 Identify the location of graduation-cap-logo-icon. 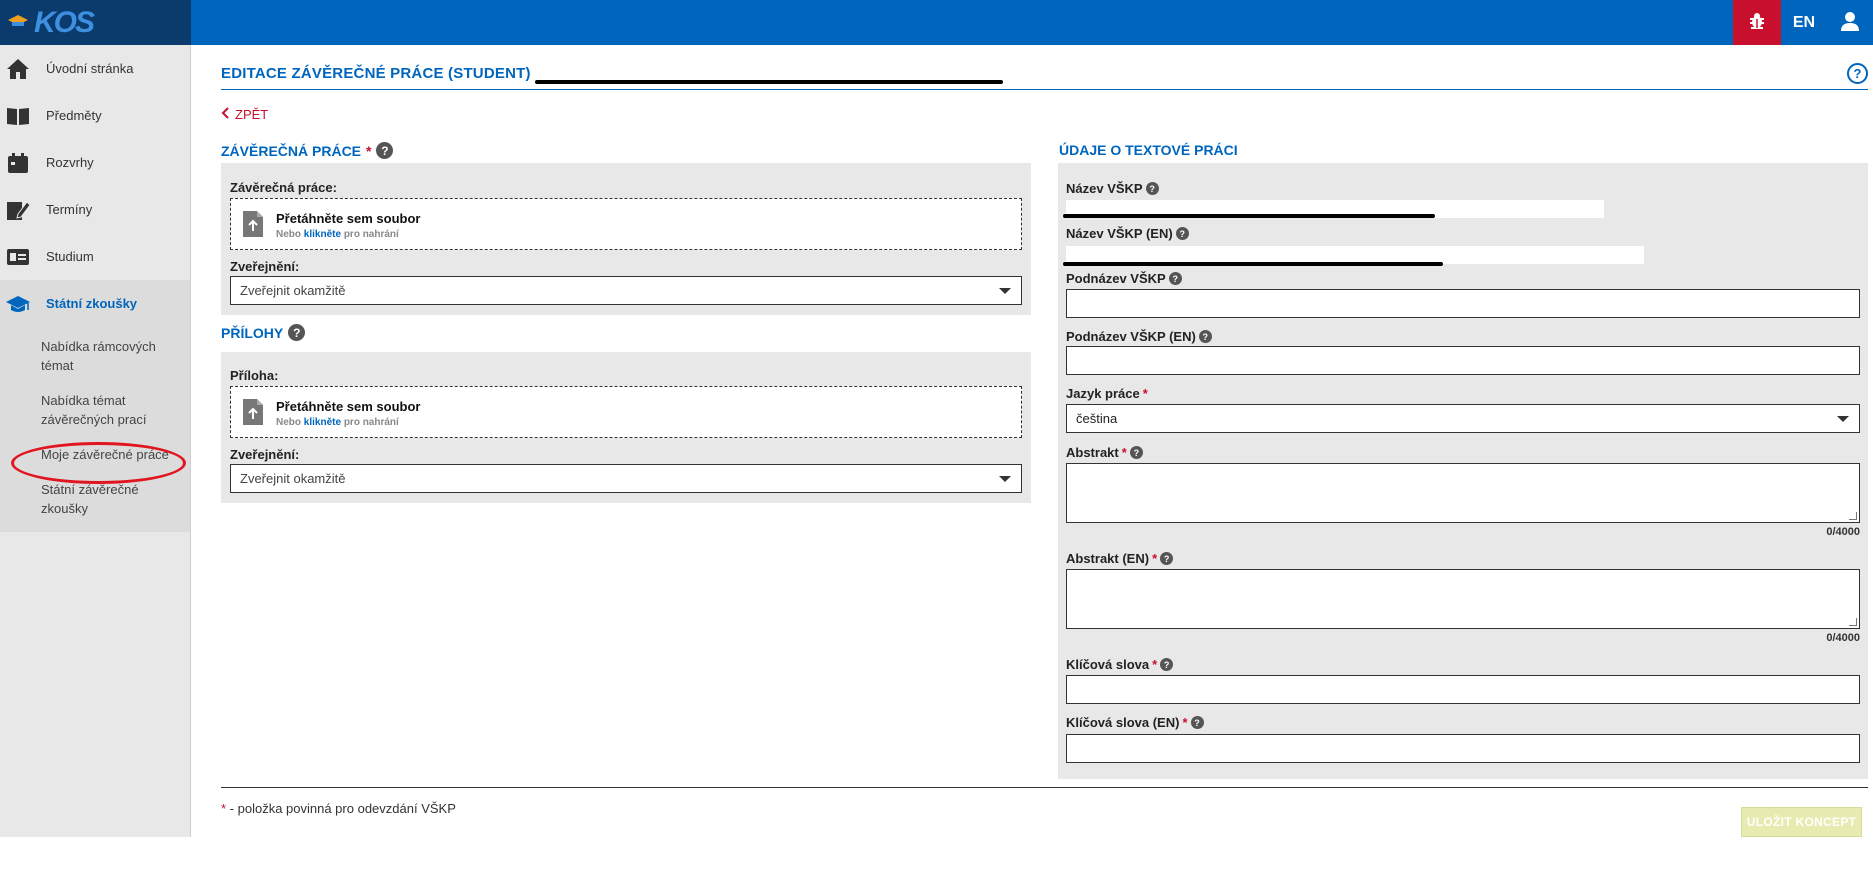
(18, 22).